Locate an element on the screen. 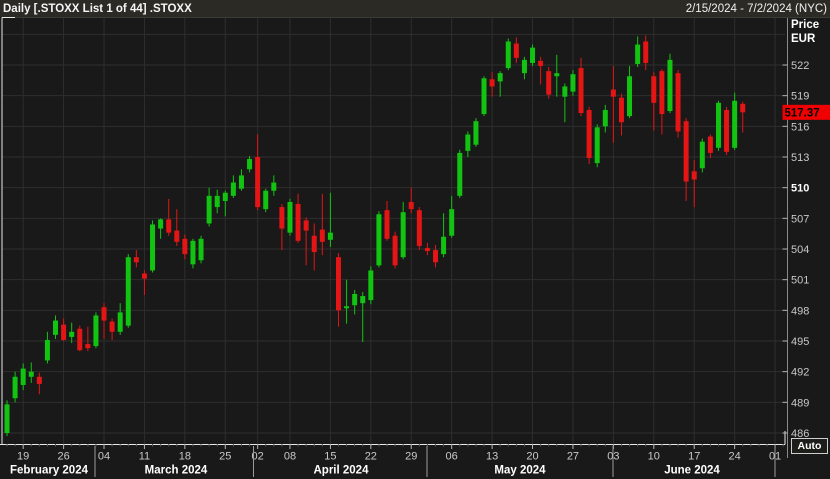  price-tick-label: 519 is located at coordinates (800, 97).